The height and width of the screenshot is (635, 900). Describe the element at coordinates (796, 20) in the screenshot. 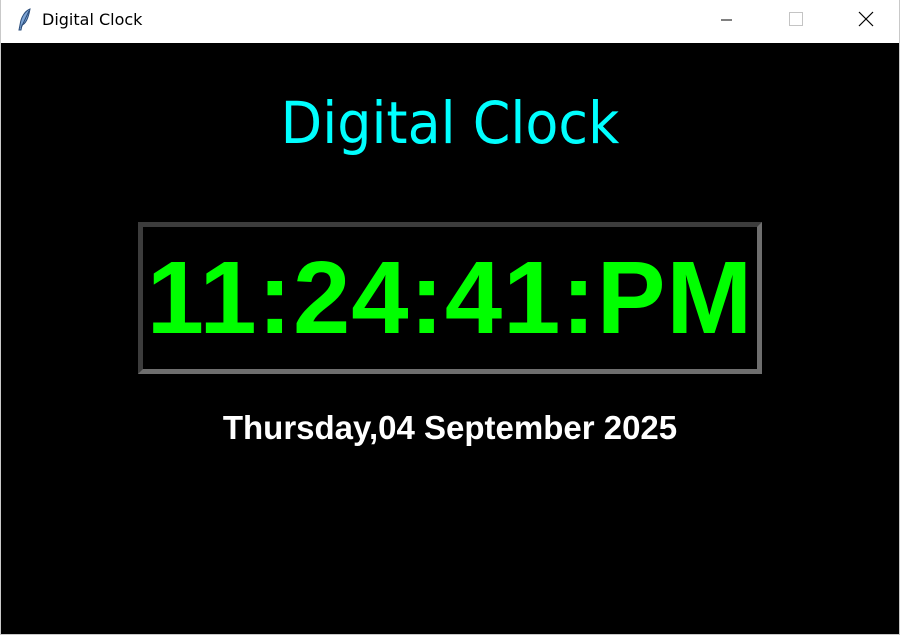

I see `maximize-button` at that location.